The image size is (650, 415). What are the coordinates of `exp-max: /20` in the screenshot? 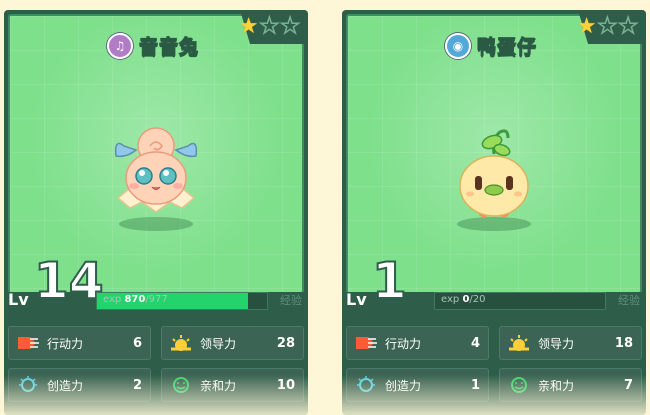 It's located at (477, 299).